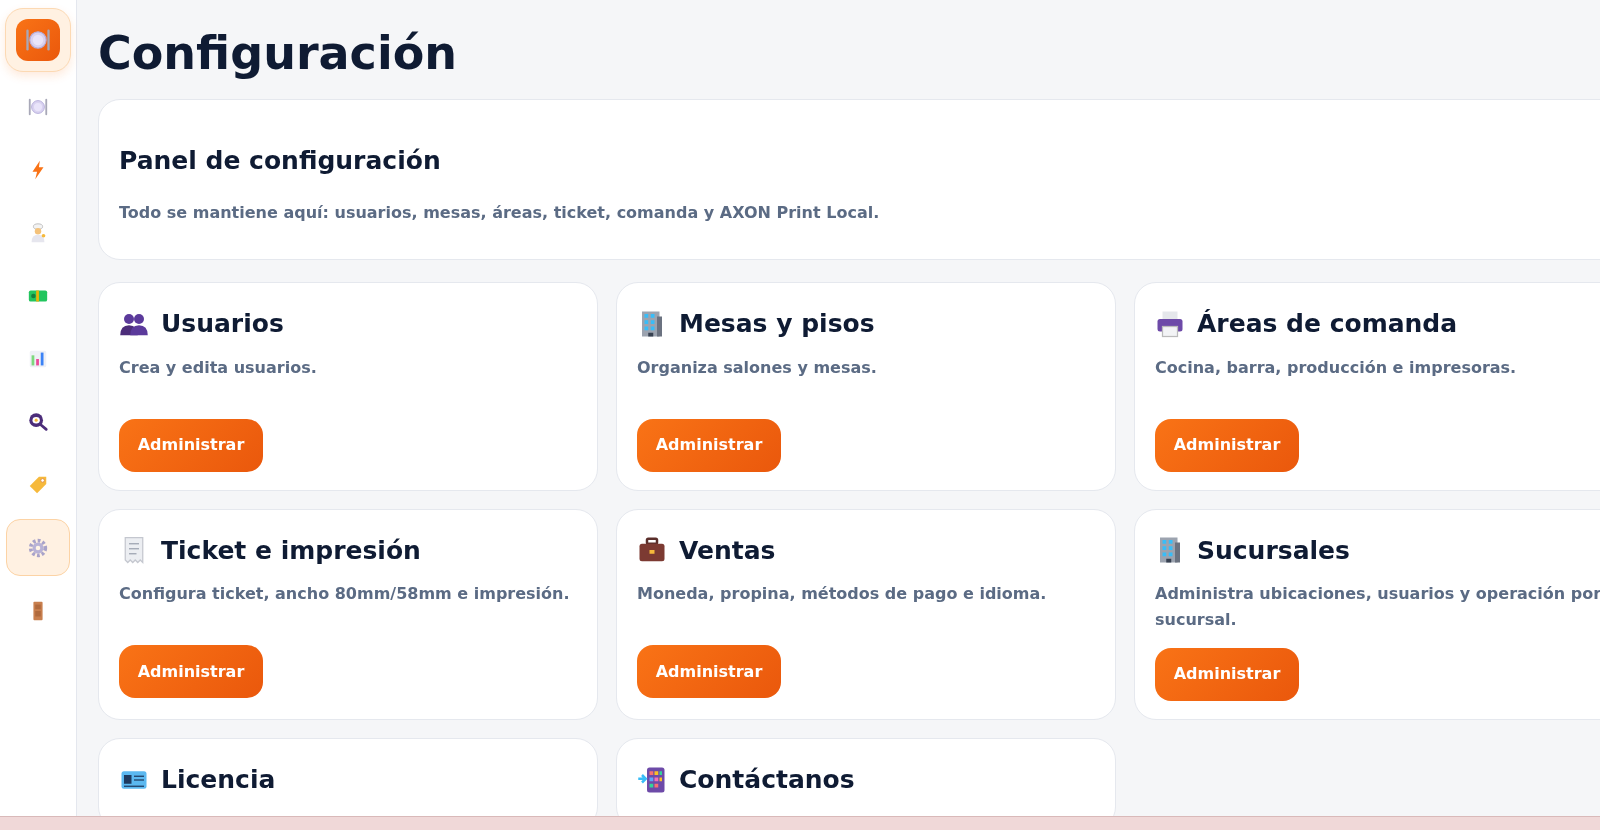  I want to click on card-title: Sucursales, so click(1273, 550).